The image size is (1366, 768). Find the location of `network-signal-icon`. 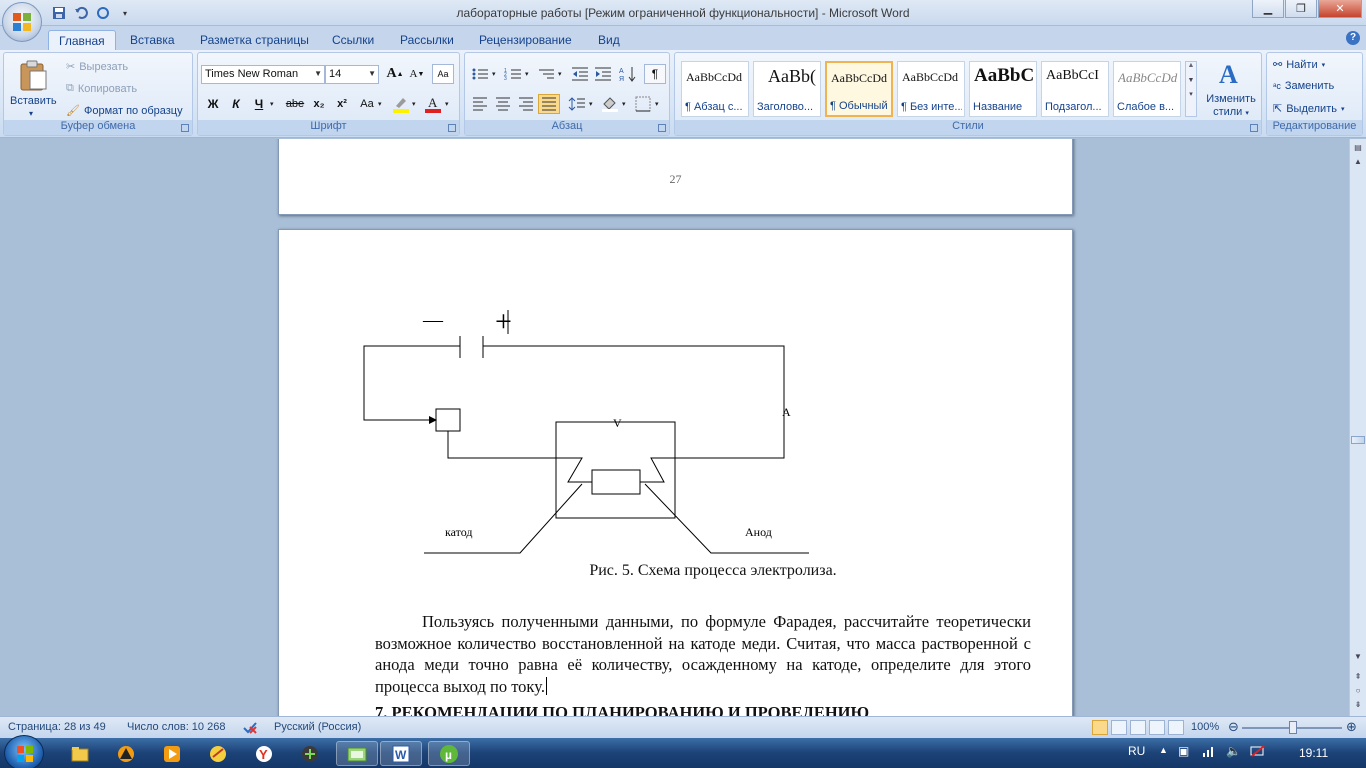

network-signal-icon is located at coordinates (1209, 752).